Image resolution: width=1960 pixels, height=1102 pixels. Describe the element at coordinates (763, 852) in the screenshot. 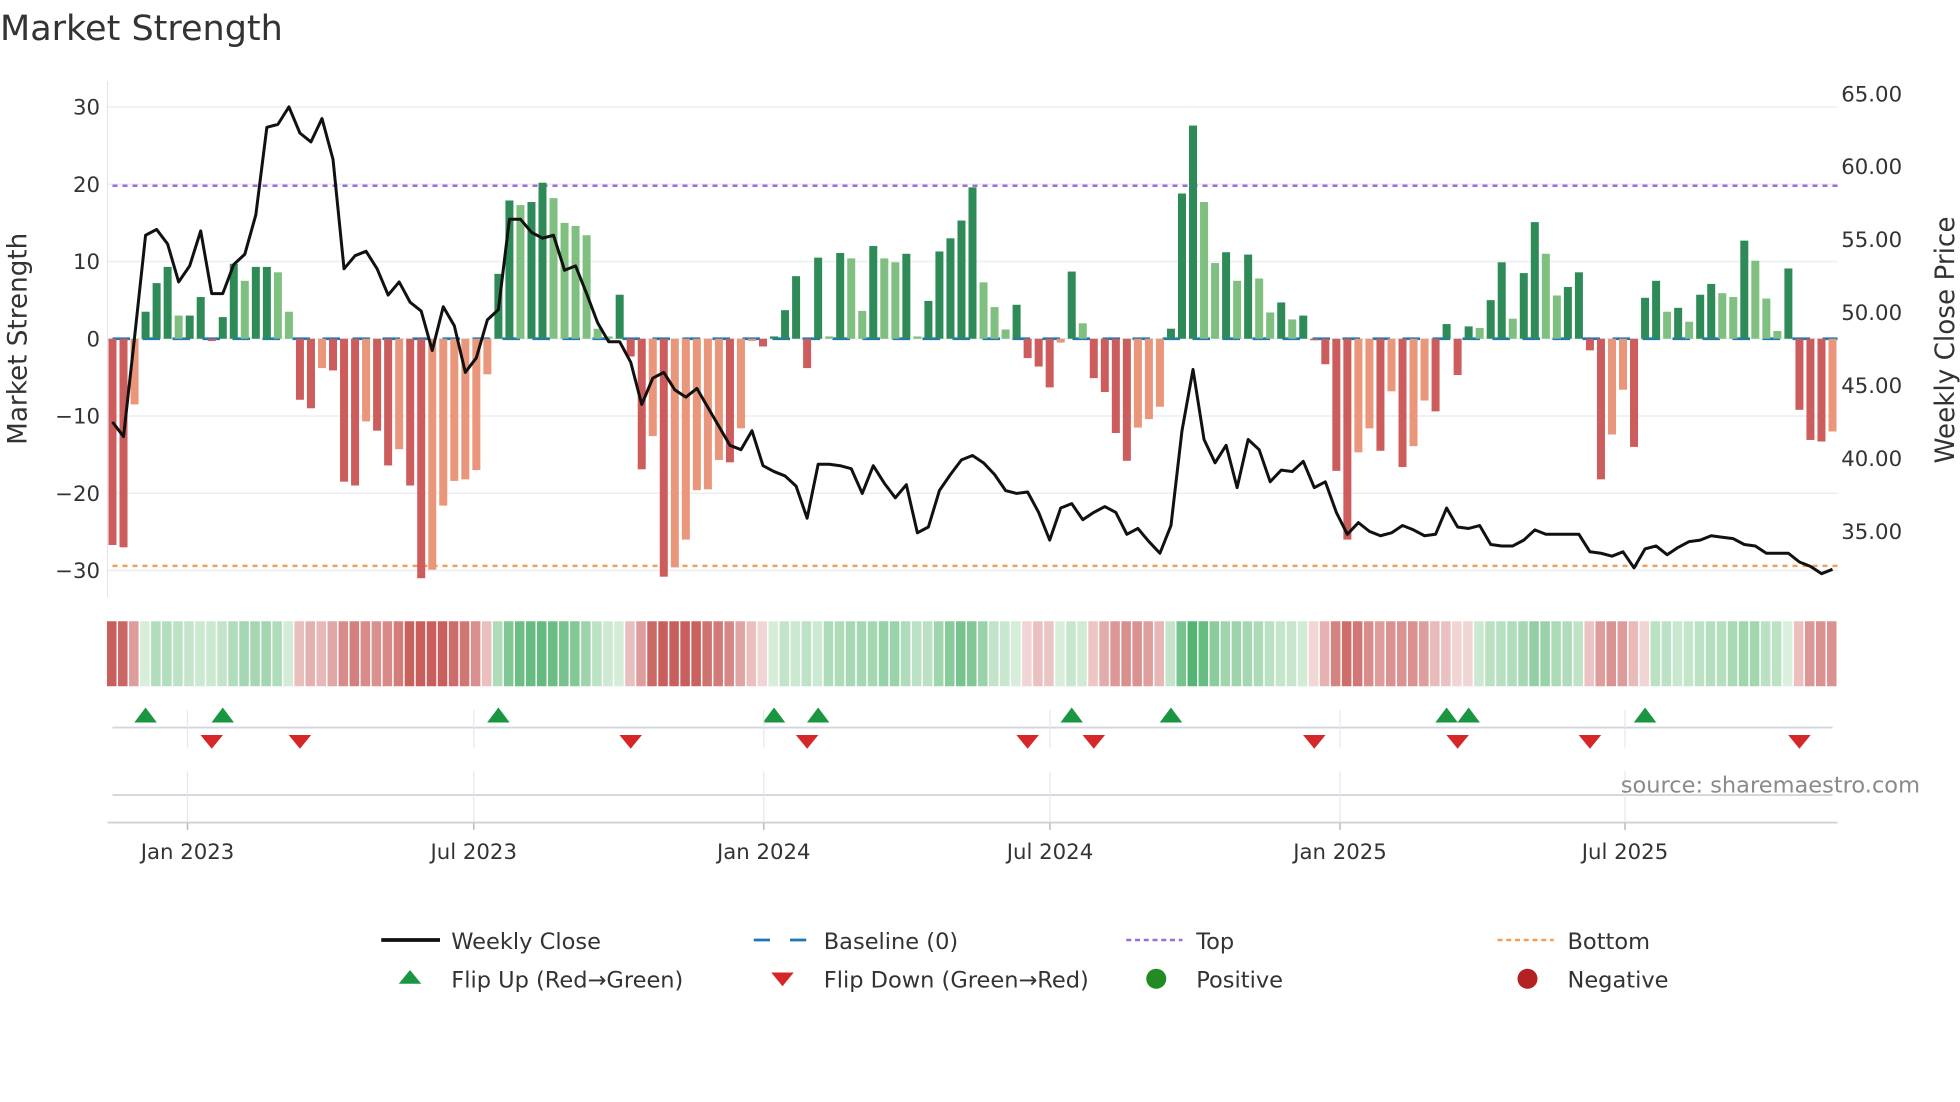

I see `x-tick-label: Jan 2024` at that location.